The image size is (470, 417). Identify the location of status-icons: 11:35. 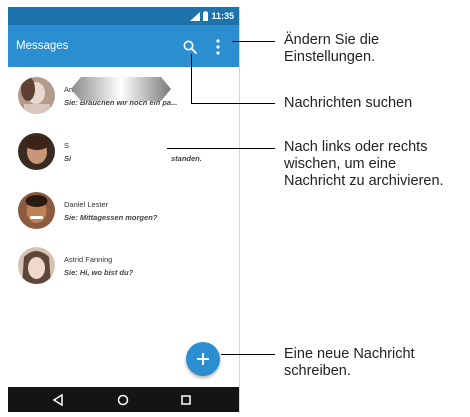
(212, 16).